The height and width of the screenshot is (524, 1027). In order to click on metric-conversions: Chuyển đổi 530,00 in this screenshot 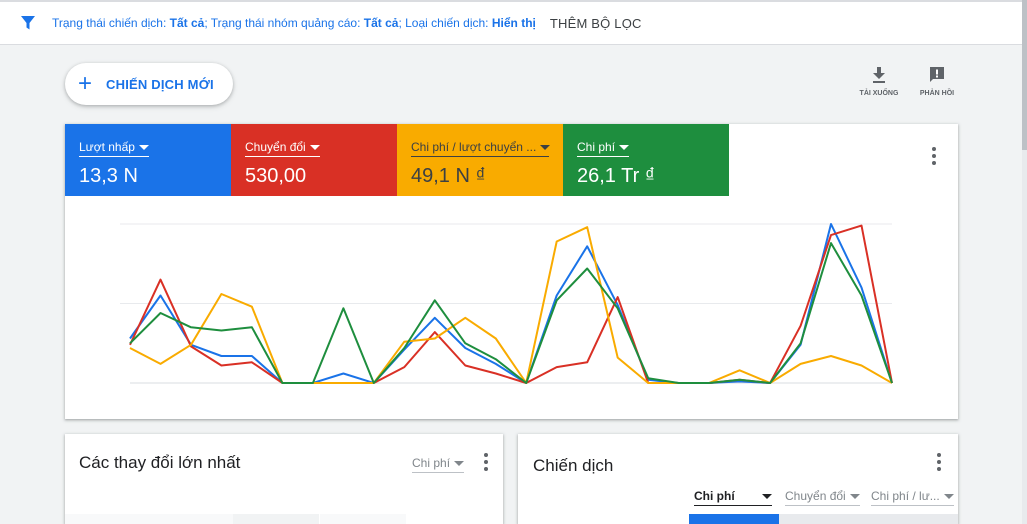, I will do `click(314, 160)`.